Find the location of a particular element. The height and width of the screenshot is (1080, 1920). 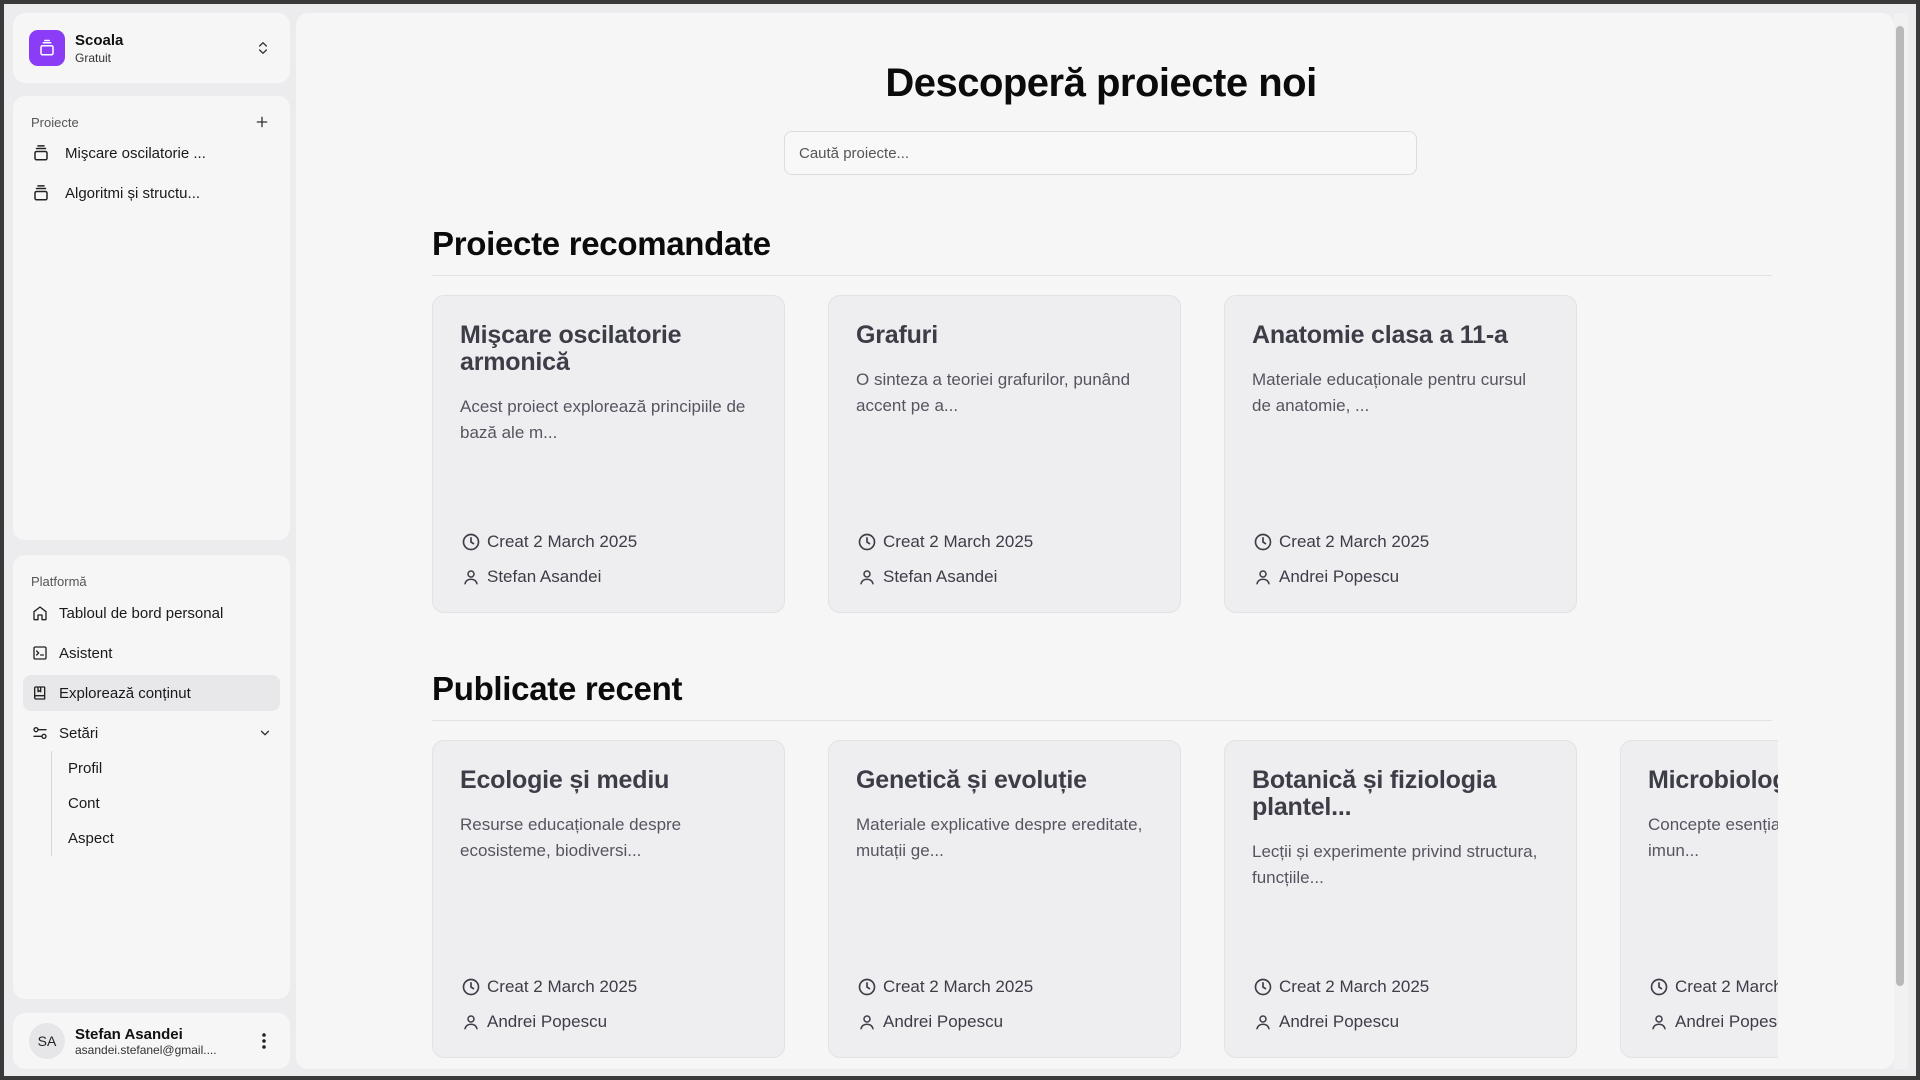

recent-section-title: Publicate recent is located at coordinates (557, 688).